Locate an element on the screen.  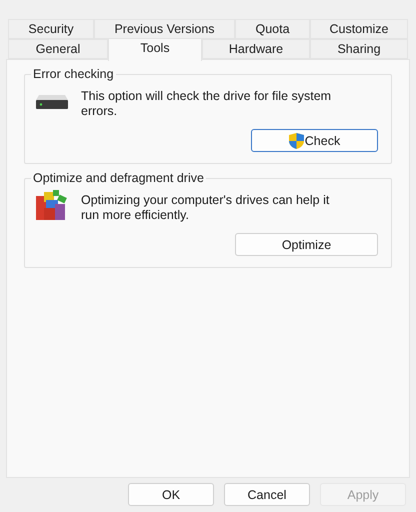
tab: Sharing is located at coordinates (359, 49).